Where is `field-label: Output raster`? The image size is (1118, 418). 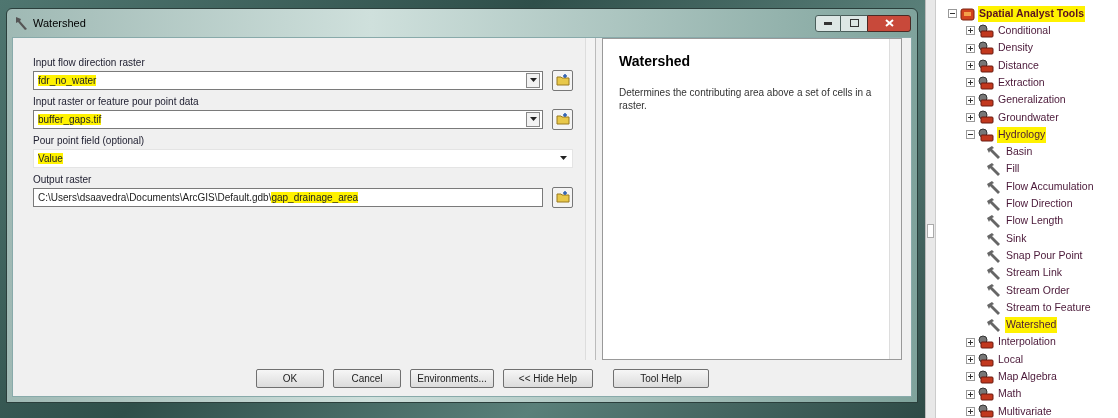
field-label: Output raster is located at coordinates (63, 180).